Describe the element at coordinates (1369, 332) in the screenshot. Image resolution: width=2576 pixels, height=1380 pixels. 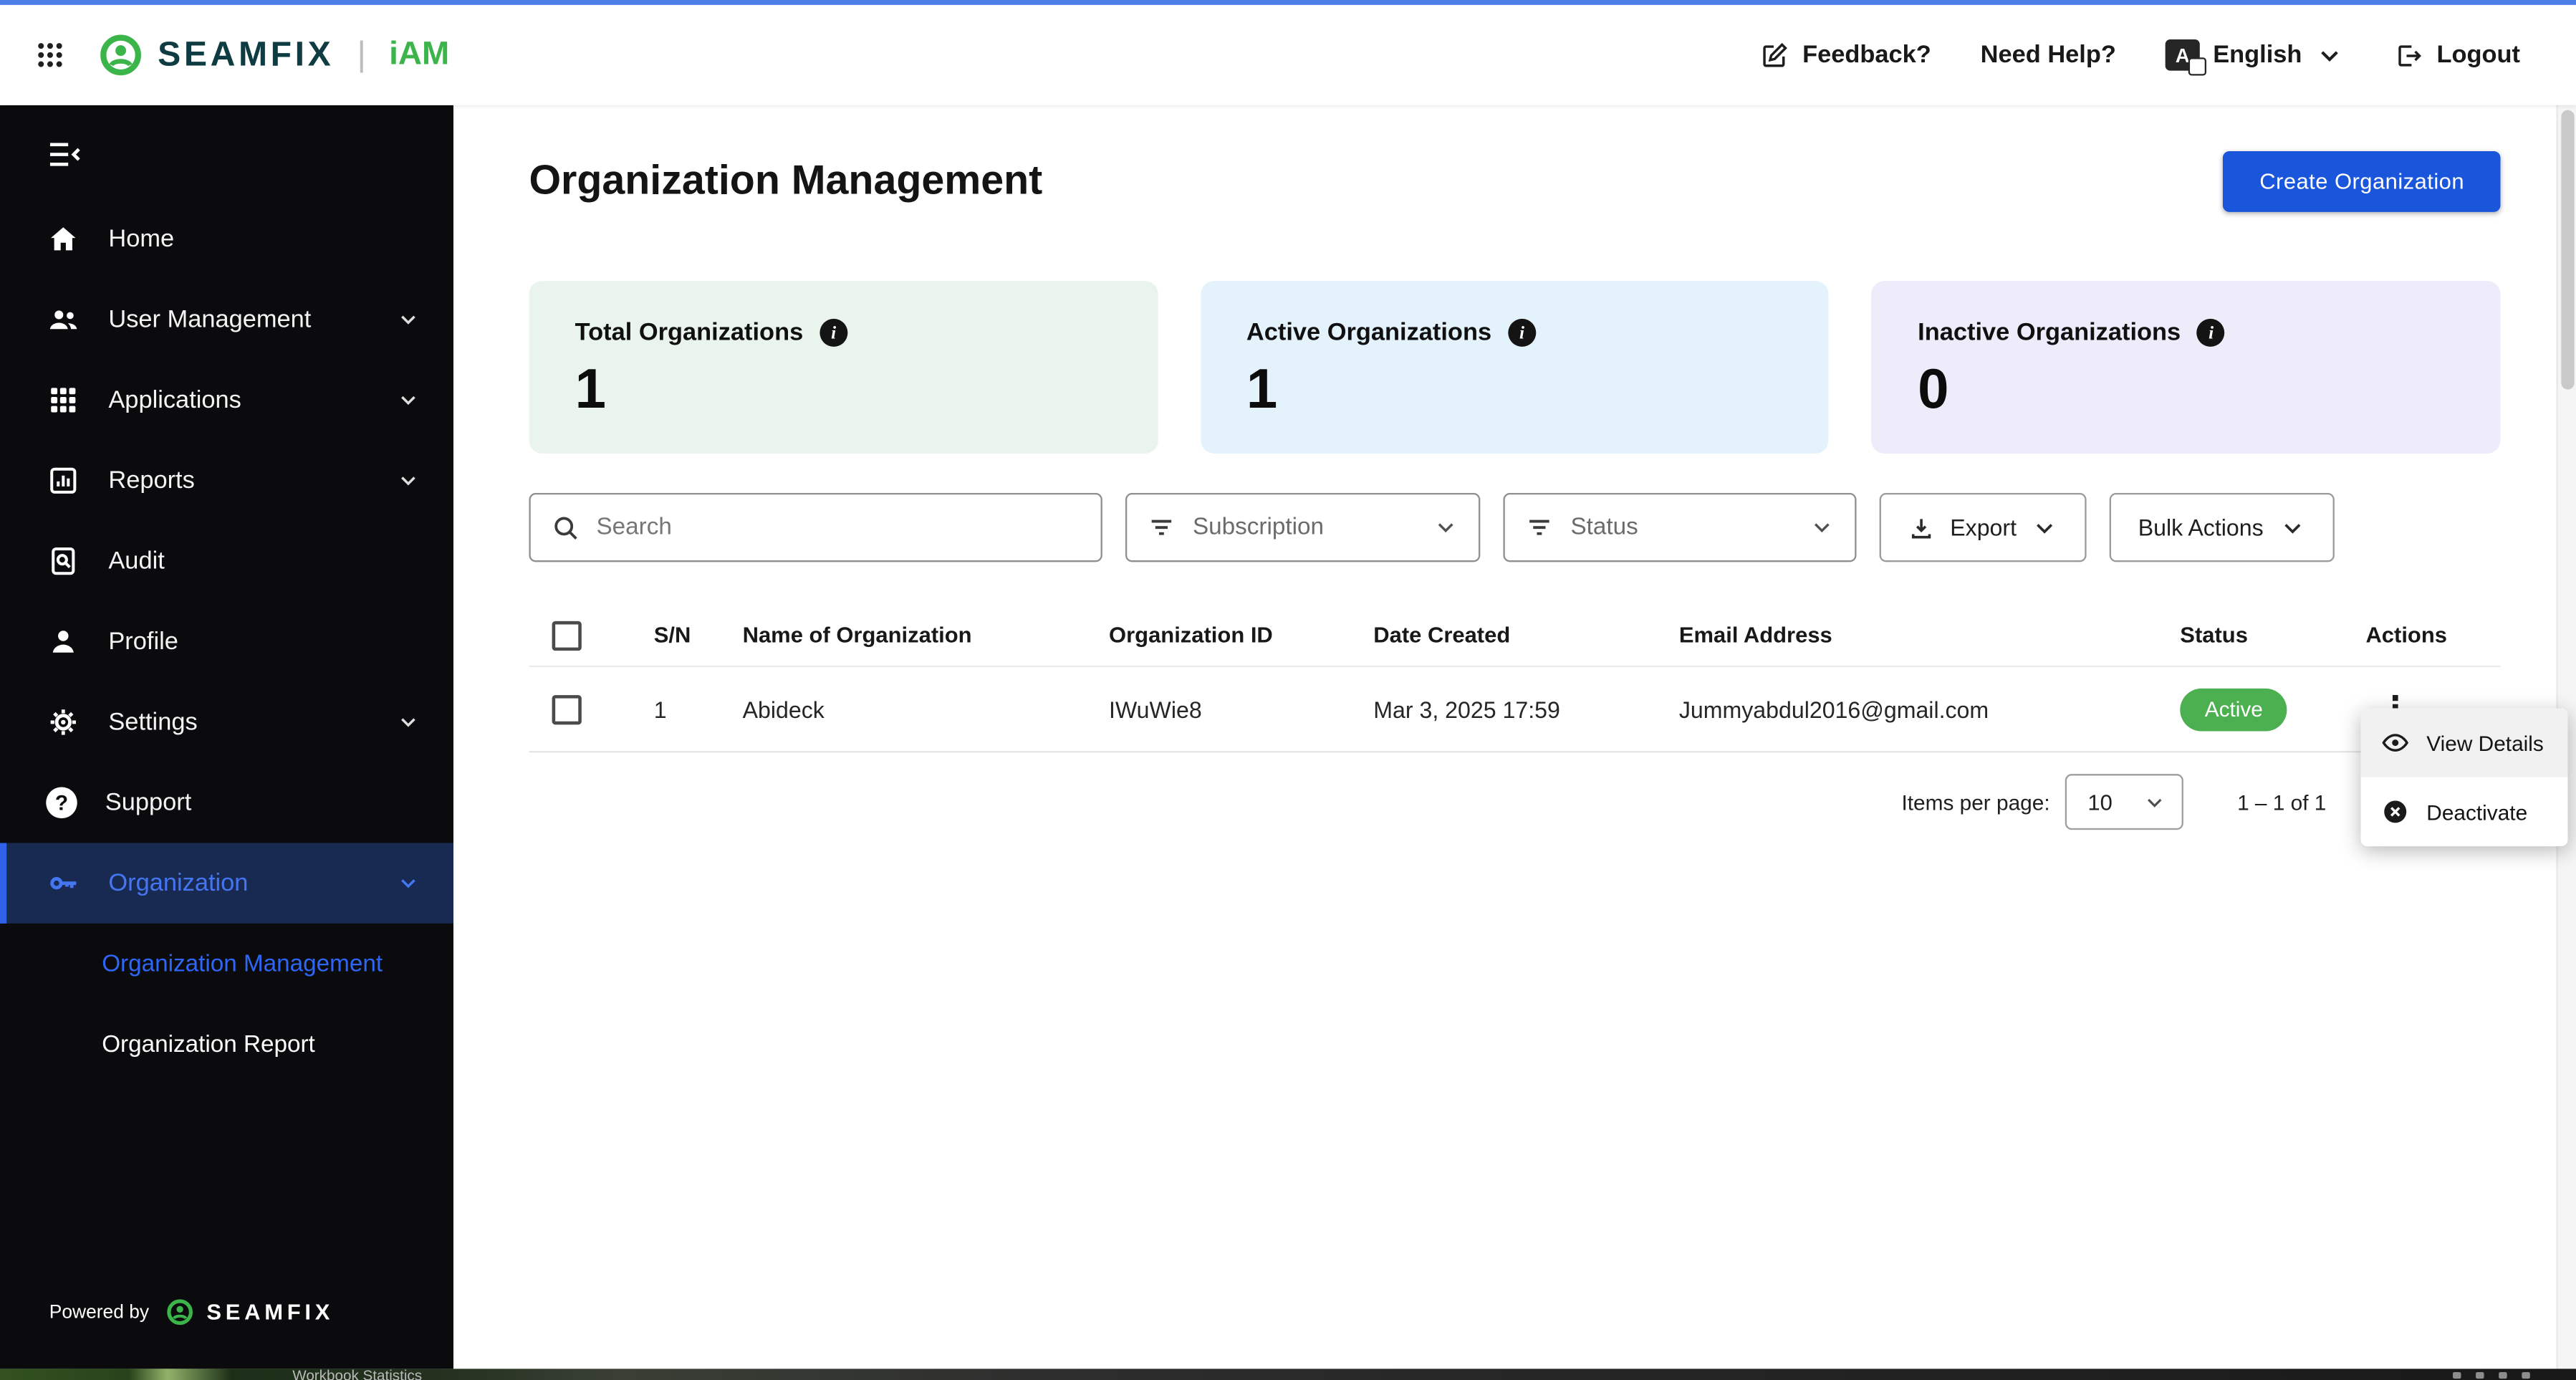
I see `stat-label: Active Organizations` at that location.